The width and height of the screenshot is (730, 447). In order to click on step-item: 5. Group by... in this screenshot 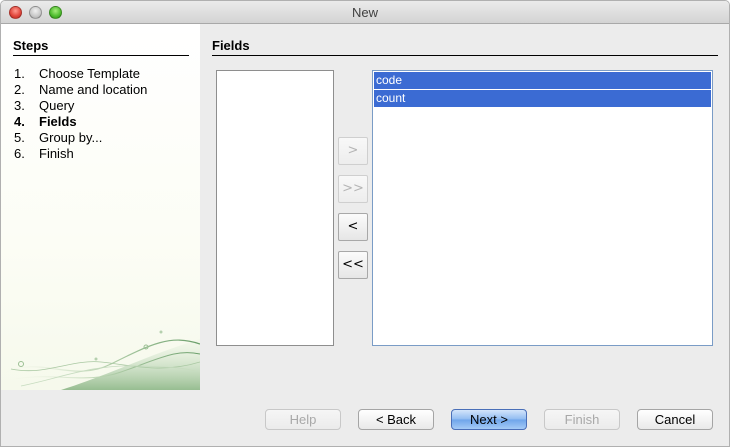, I will do `click(80, 138)`.